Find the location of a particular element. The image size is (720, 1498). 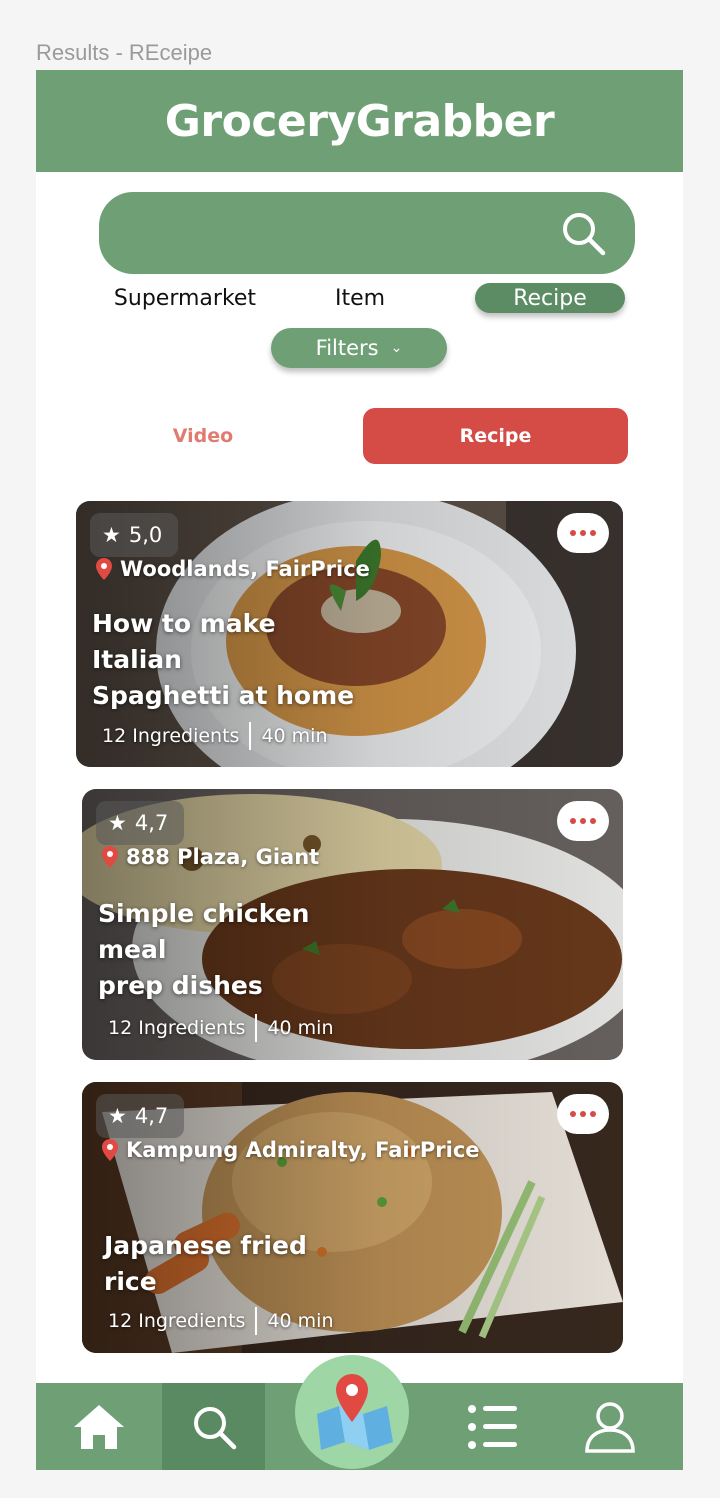

rating-badge: ★ 5,0 is located at coordinates (134, 535).